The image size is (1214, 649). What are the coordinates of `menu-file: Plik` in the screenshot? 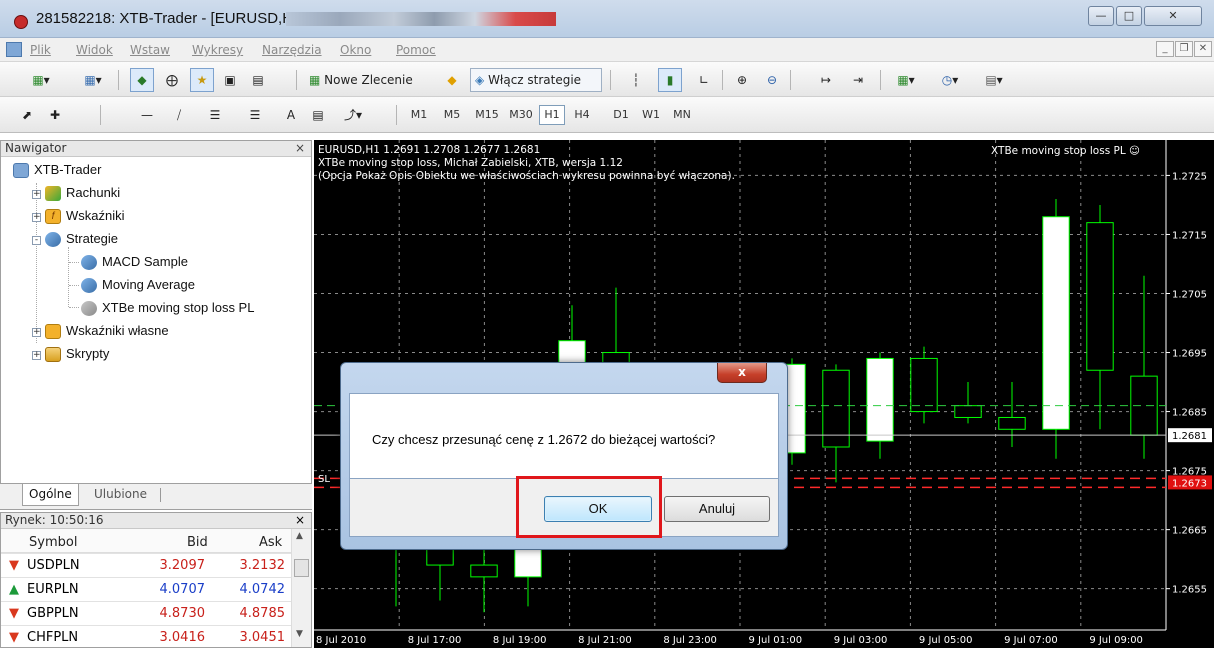 It's located at (40, 50).